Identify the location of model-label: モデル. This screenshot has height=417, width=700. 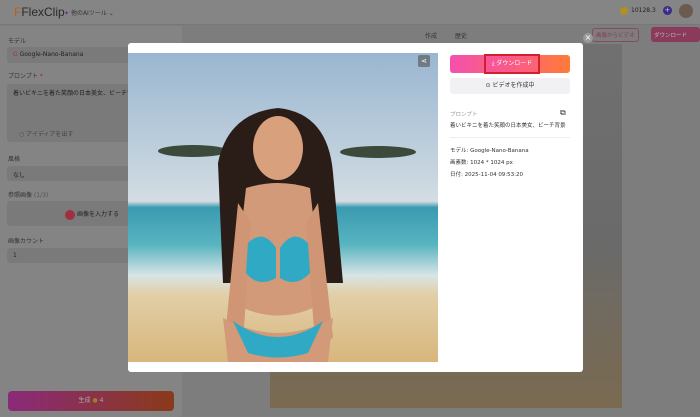
(17, 41).